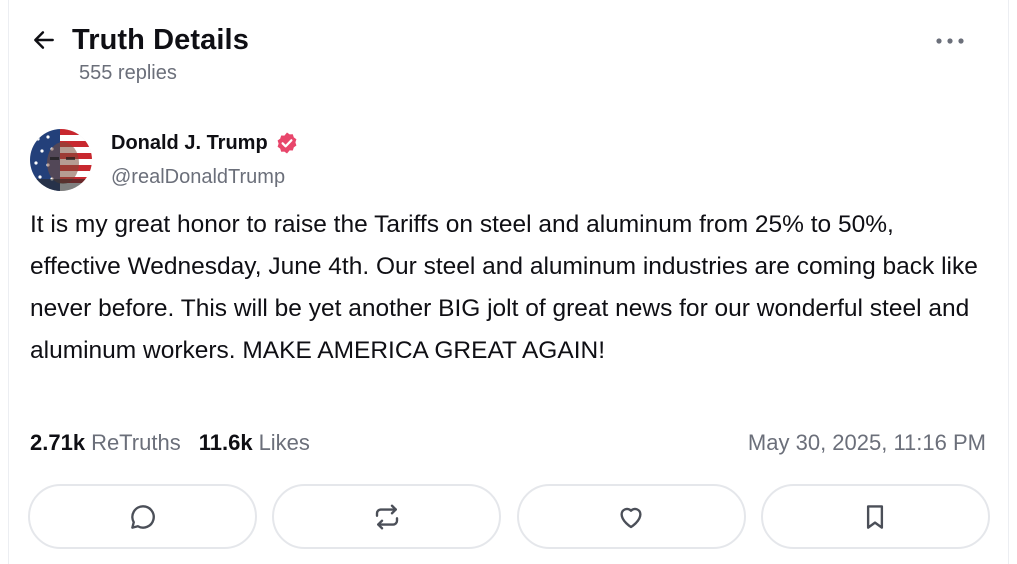  What do you see at coordinates (198, 177) in the screenshot?
I see `author-handle: @realDonaldTrump` at bounding box center [198, 177].